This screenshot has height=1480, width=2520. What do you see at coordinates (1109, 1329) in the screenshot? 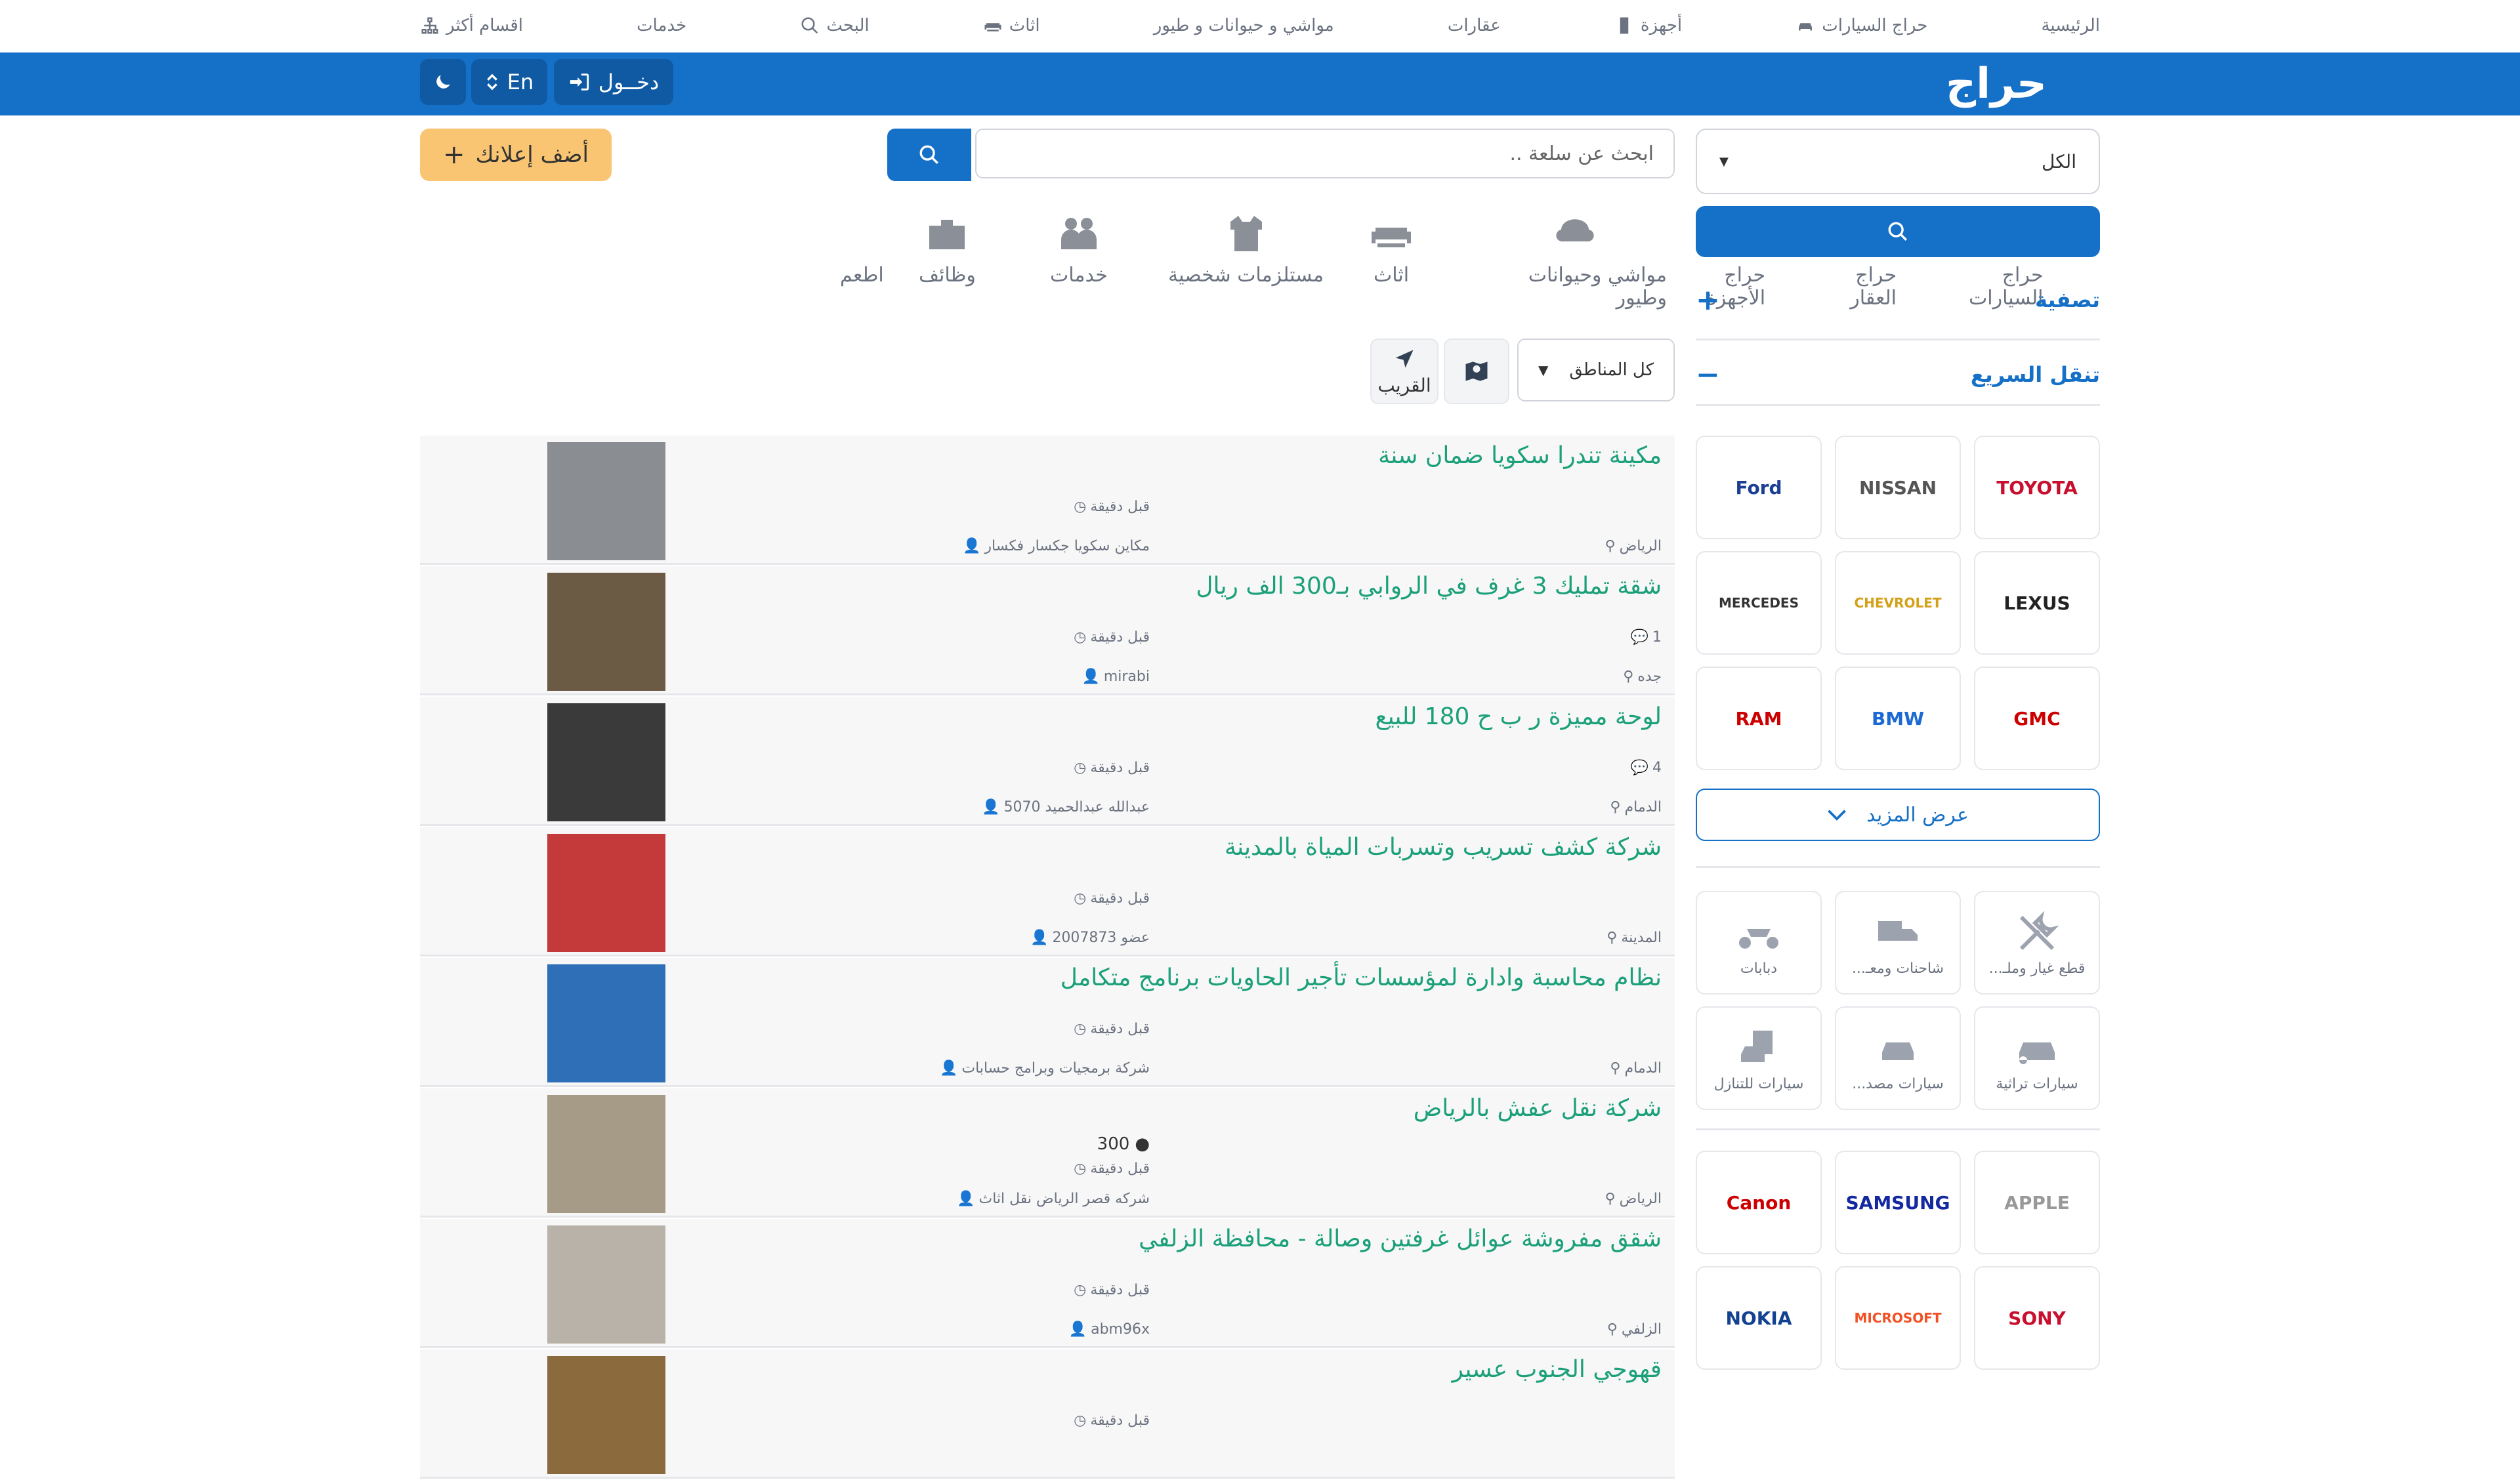
I see `listing-user: abm96x 👤` at bounding box center [1109, 1329].